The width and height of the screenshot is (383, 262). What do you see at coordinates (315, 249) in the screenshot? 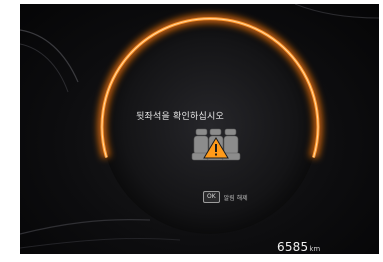
I see `odometer-unit: km` at bounding box center [315, 249].